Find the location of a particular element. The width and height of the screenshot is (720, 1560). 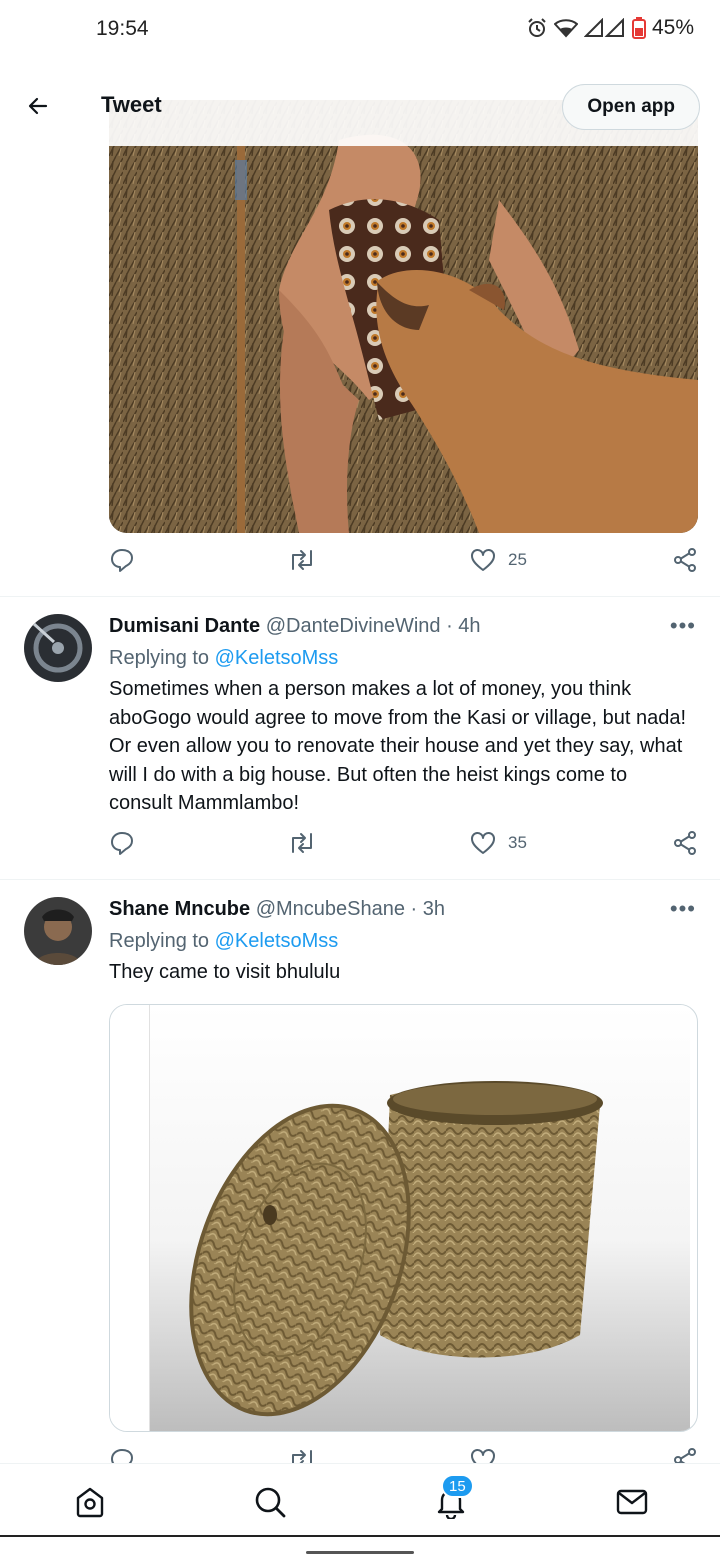

signal-icon is located at coordinates (604, 28).